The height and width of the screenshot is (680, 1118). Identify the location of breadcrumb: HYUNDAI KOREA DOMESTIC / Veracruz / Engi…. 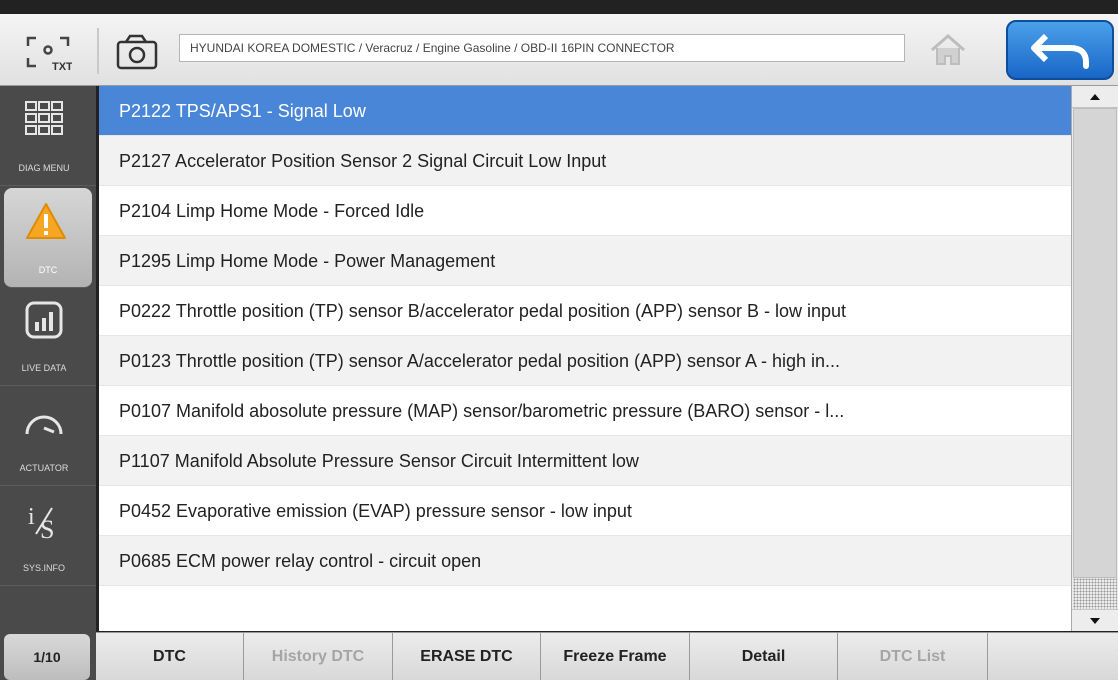
(542, 48).